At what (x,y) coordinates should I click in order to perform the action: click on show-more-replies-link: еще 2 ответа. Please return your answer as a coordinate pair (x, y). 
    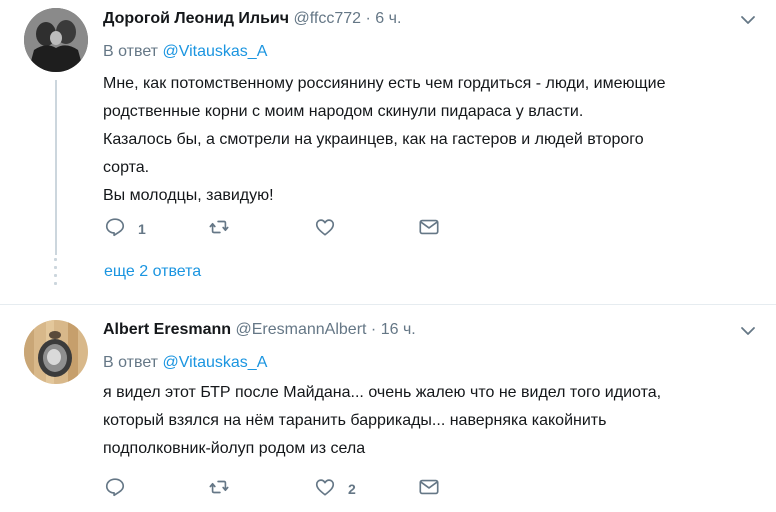
    Looking at the image, I should click on (152, 272).